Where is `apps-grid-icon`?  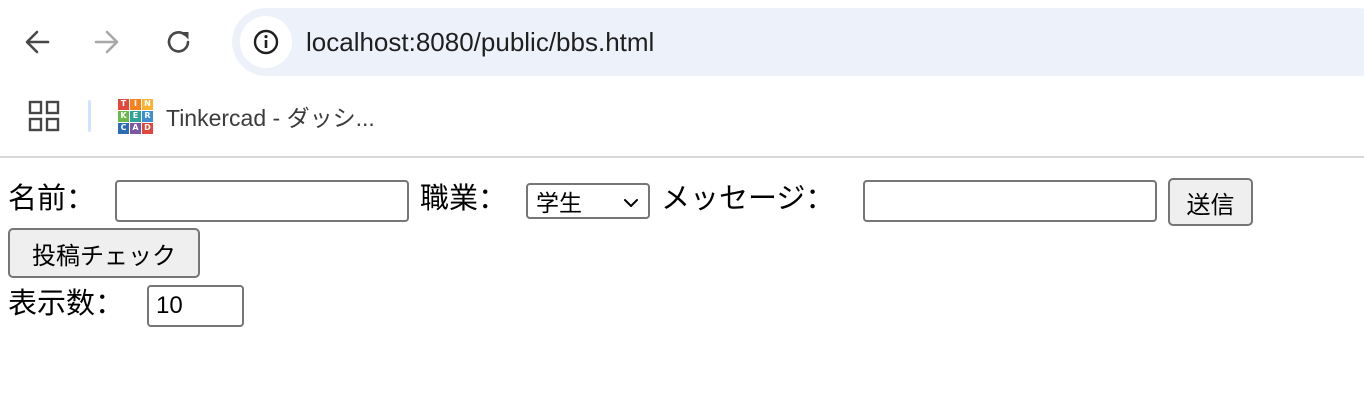
apps-grid-icon is located at coordinates (44, 116).